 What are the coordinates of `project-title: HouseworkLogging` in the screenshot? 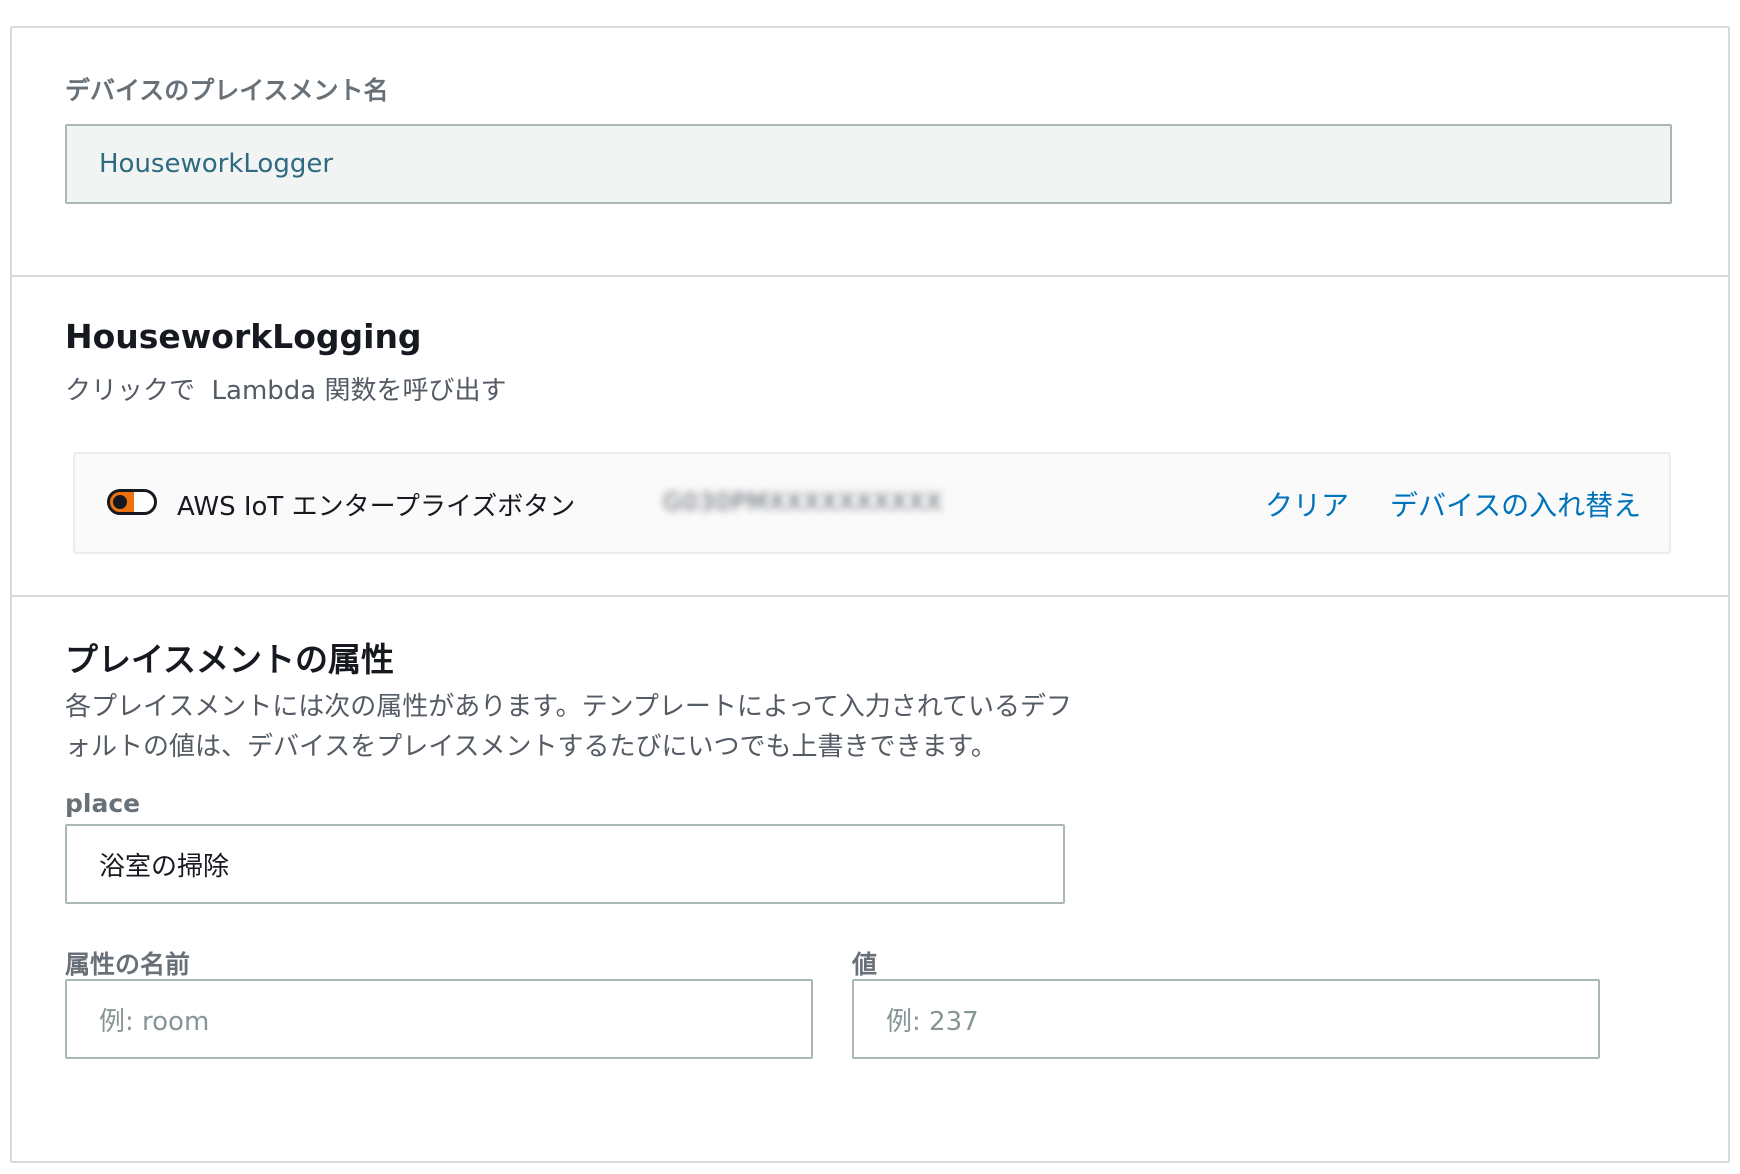 It's located at (243, 336).